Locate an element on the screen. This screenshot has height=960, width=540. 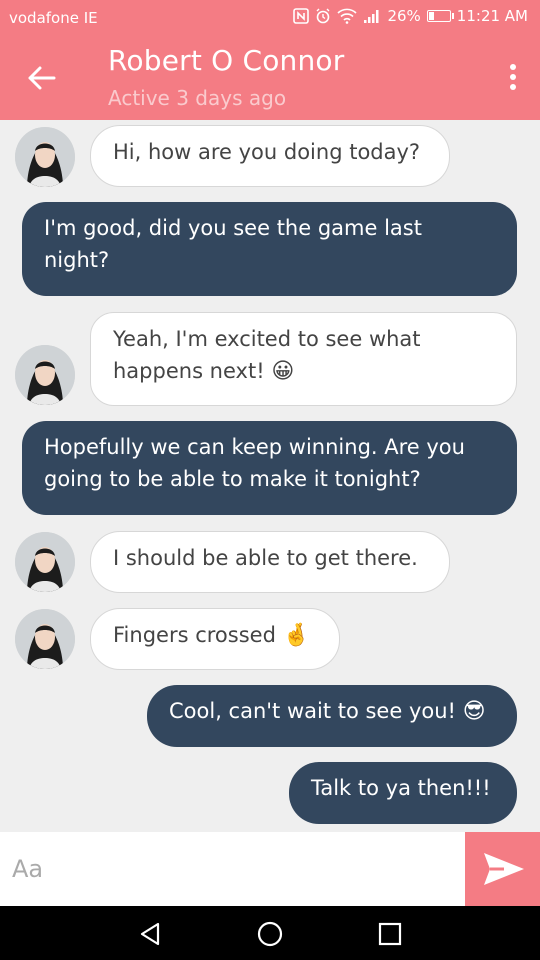
triangle-back-icon is located at coordinates (150, 934).